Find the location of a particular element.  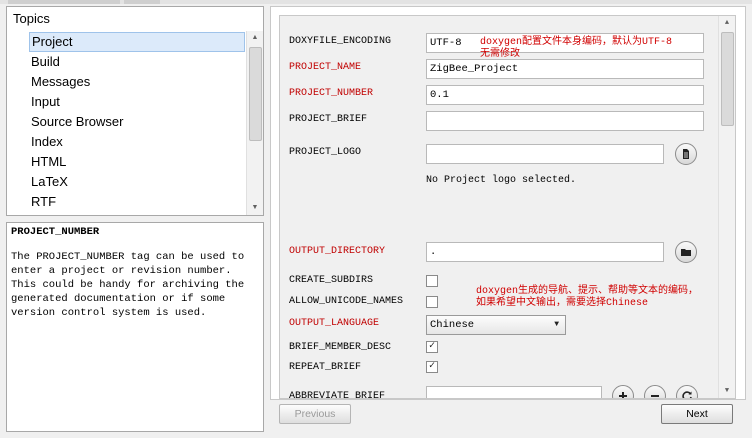

encoding-annotation-line-1: doxygen配置文件本身编码，默认为UTF-8 is located at coordinates (576, 42).